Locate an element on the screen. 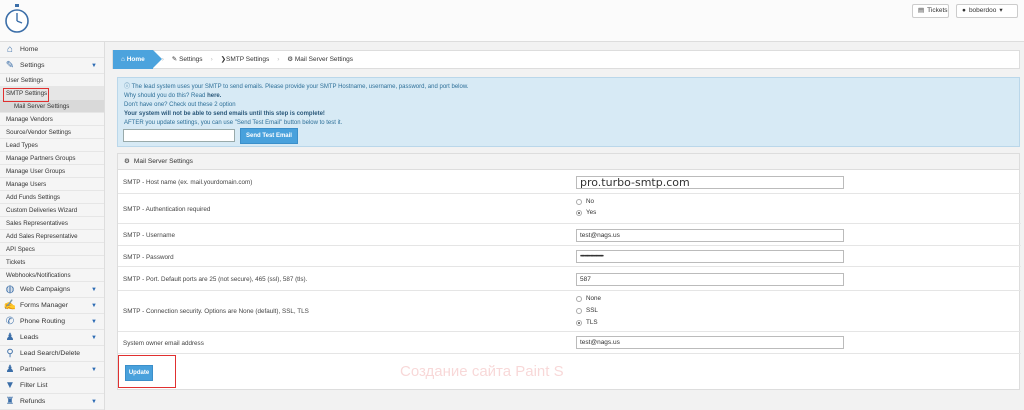 The image size is (1024, 410). user-icon: ● is located at coordinates (964, 10).